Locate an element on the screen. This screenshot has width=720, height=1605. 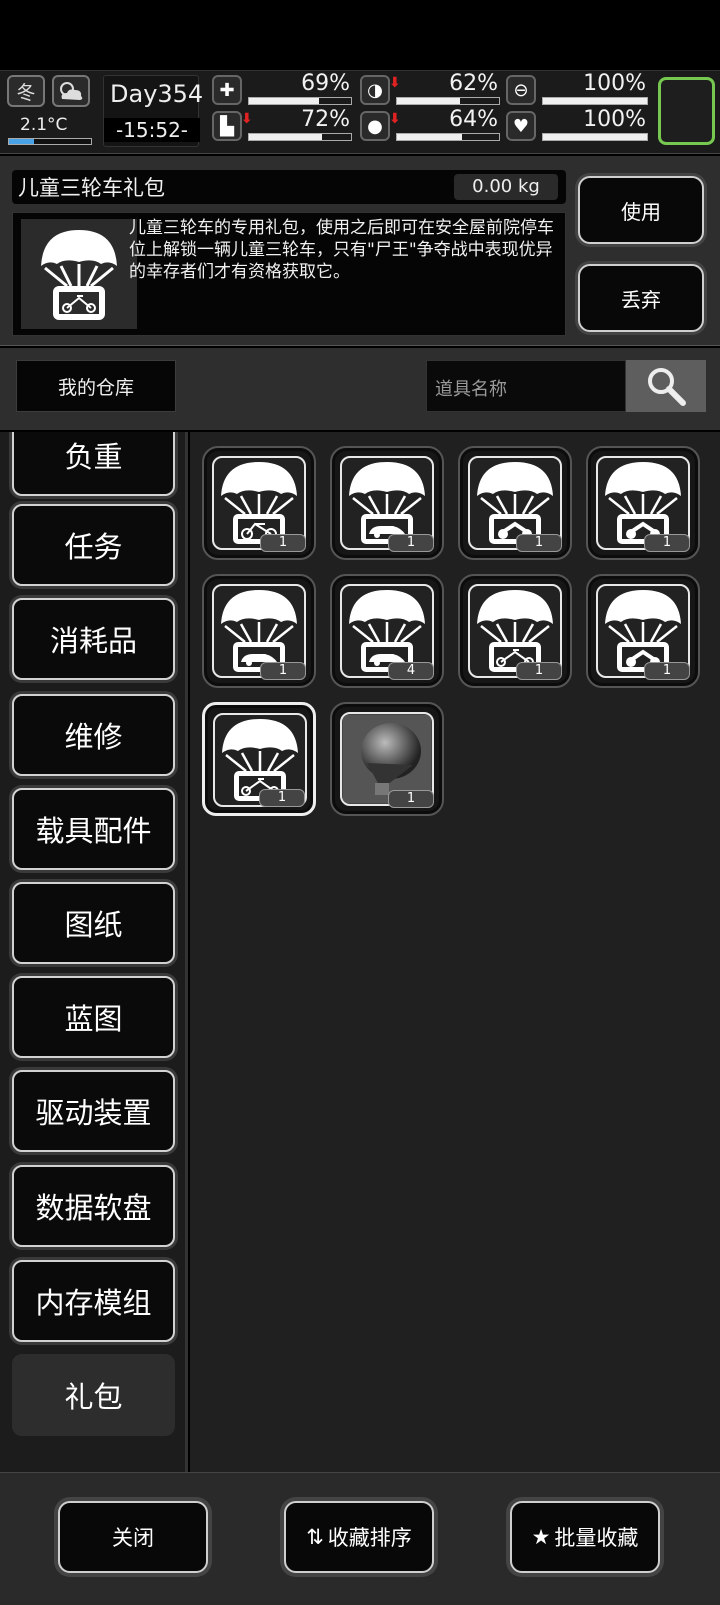
star-icon: ★ is located at coordinates (541, 1537).